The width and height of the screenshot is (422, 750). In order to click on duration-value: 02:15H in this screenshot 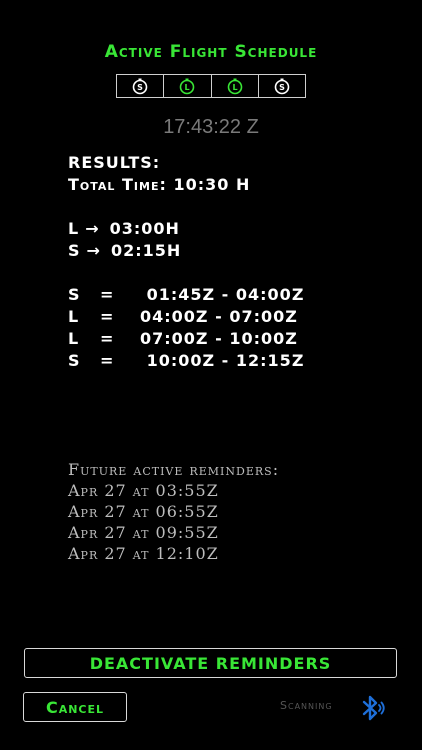, I will do `click(146, 250)`.